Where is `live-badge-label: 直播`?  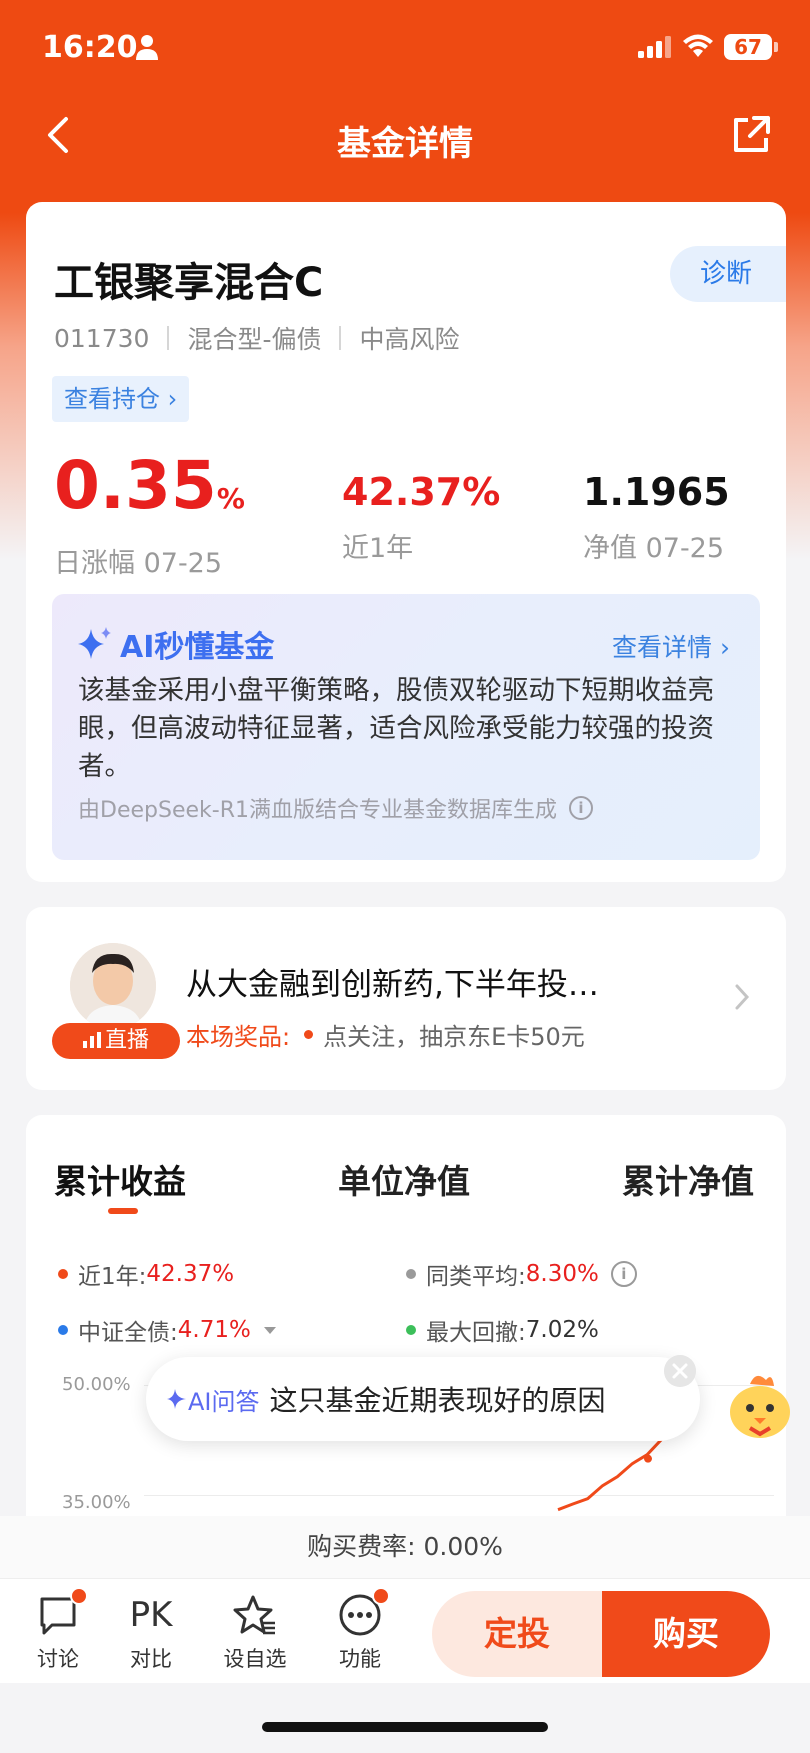
live-badge-label: 直播 is located at coordinates (126, 1040).